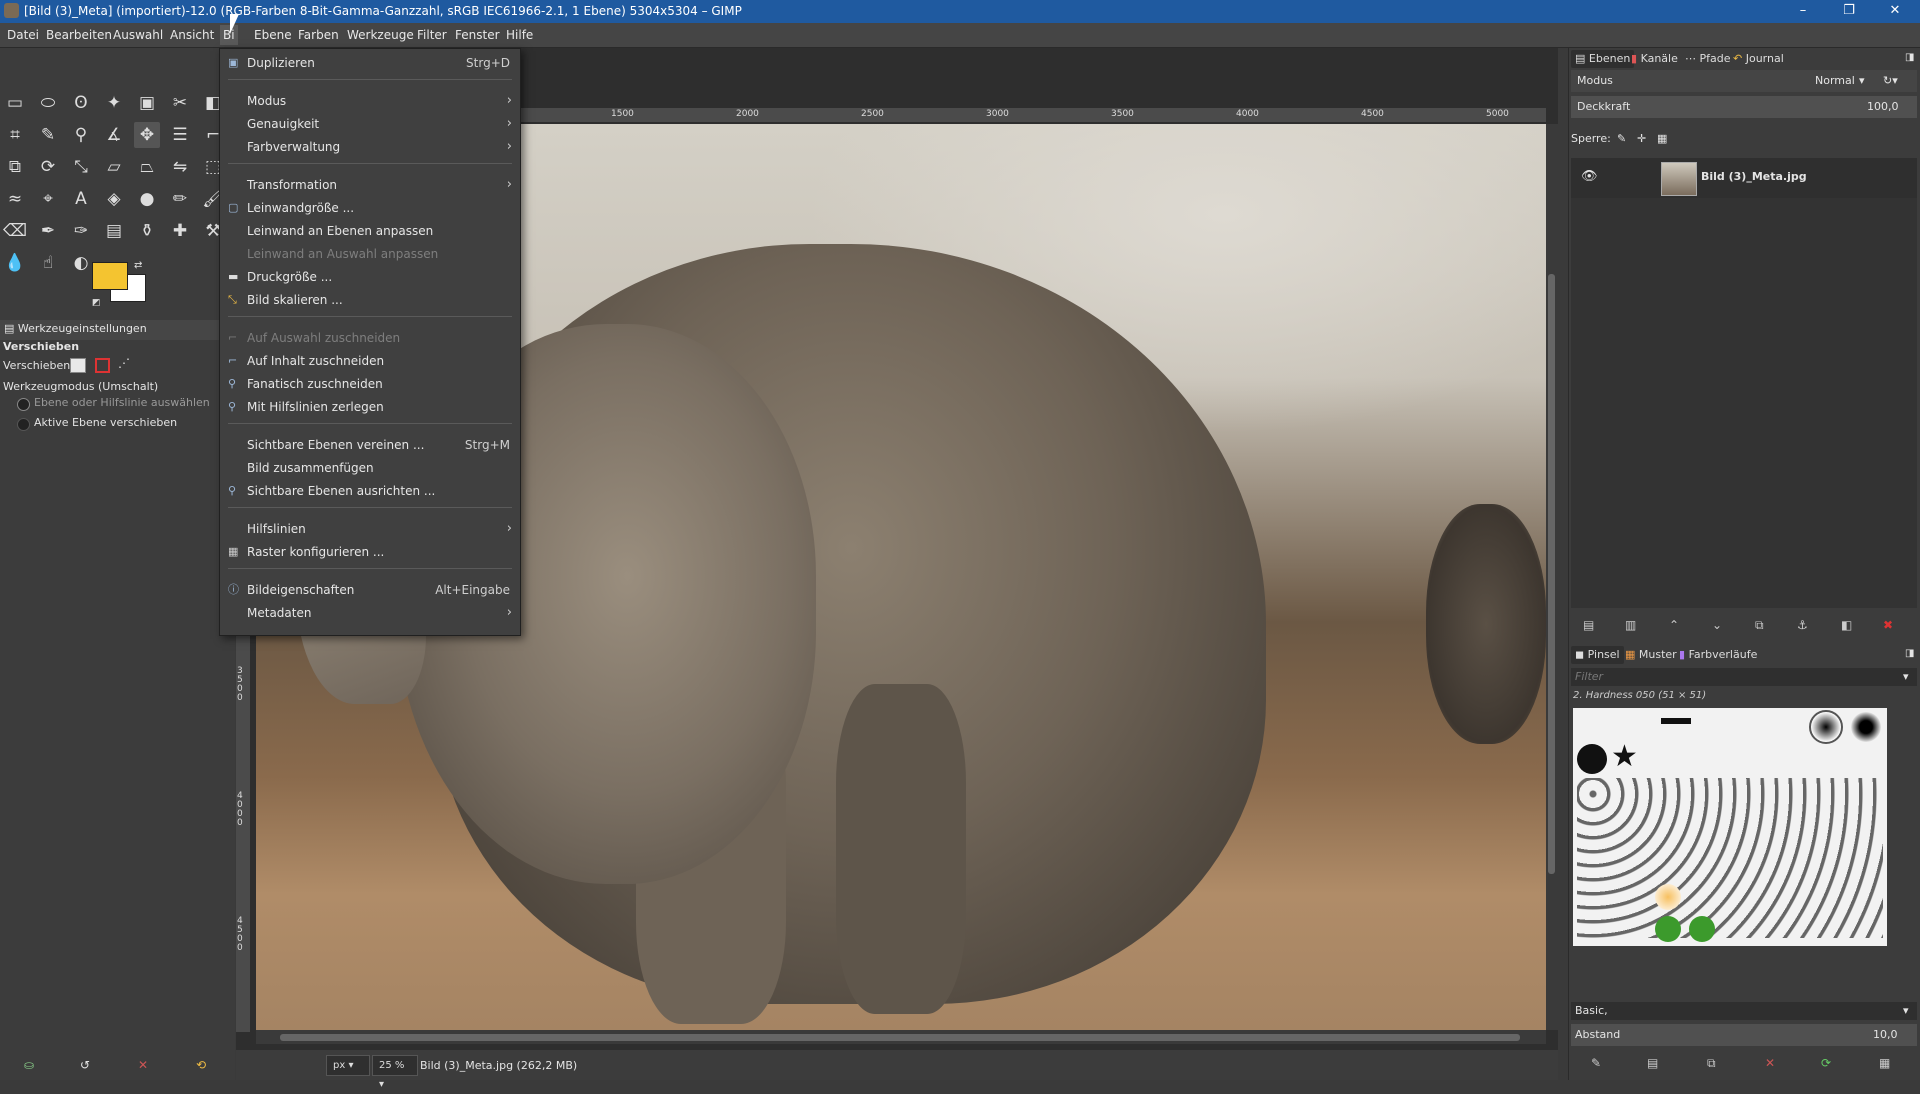  Describe the element at coordinates (1674, 625) in the screenshot. I see `raise-layer-icon: ⌃` at that location.